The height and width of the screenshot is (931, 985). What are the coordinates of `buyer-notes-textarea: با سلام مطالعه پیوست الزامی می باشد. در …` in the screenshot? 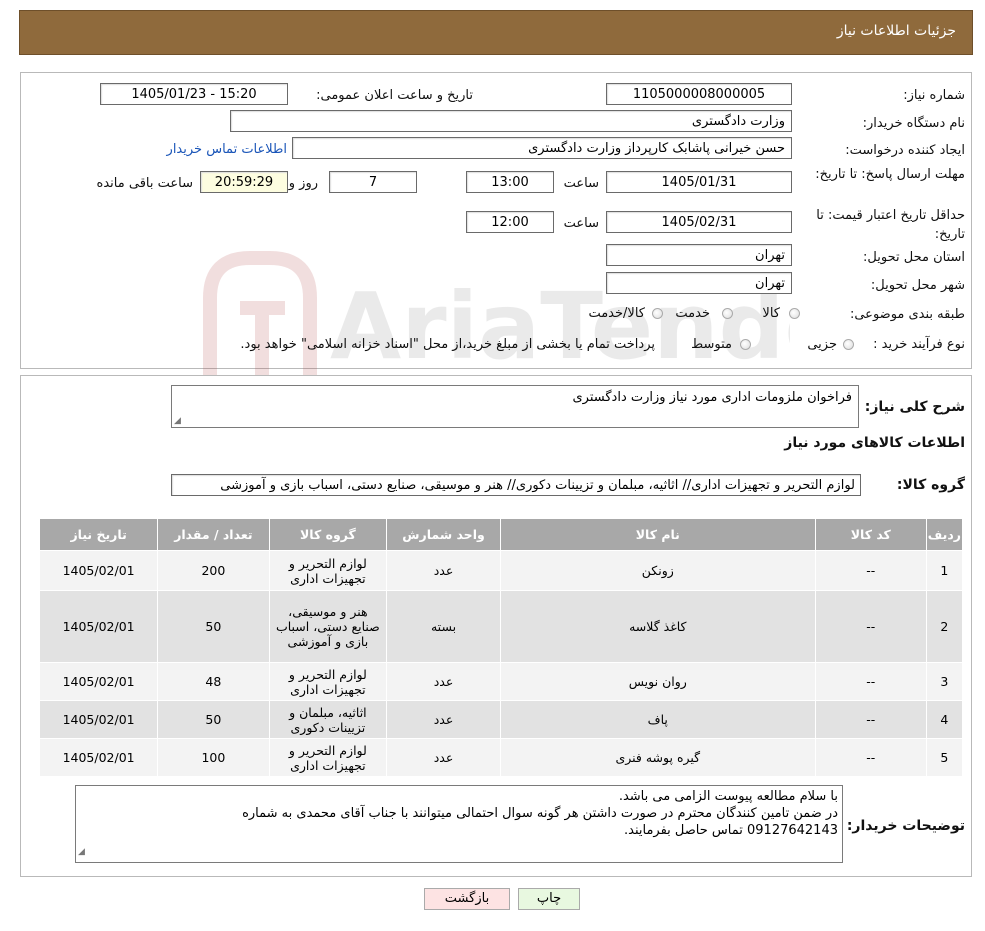 It's located at (459, 824).